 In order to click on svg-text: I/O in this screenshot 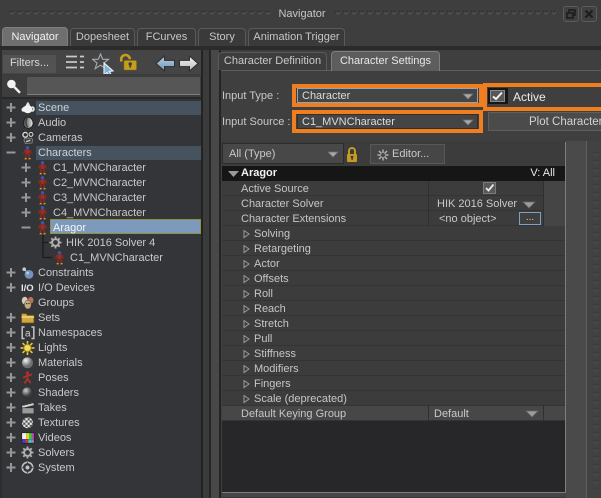, I will do `click(27, 288)`.